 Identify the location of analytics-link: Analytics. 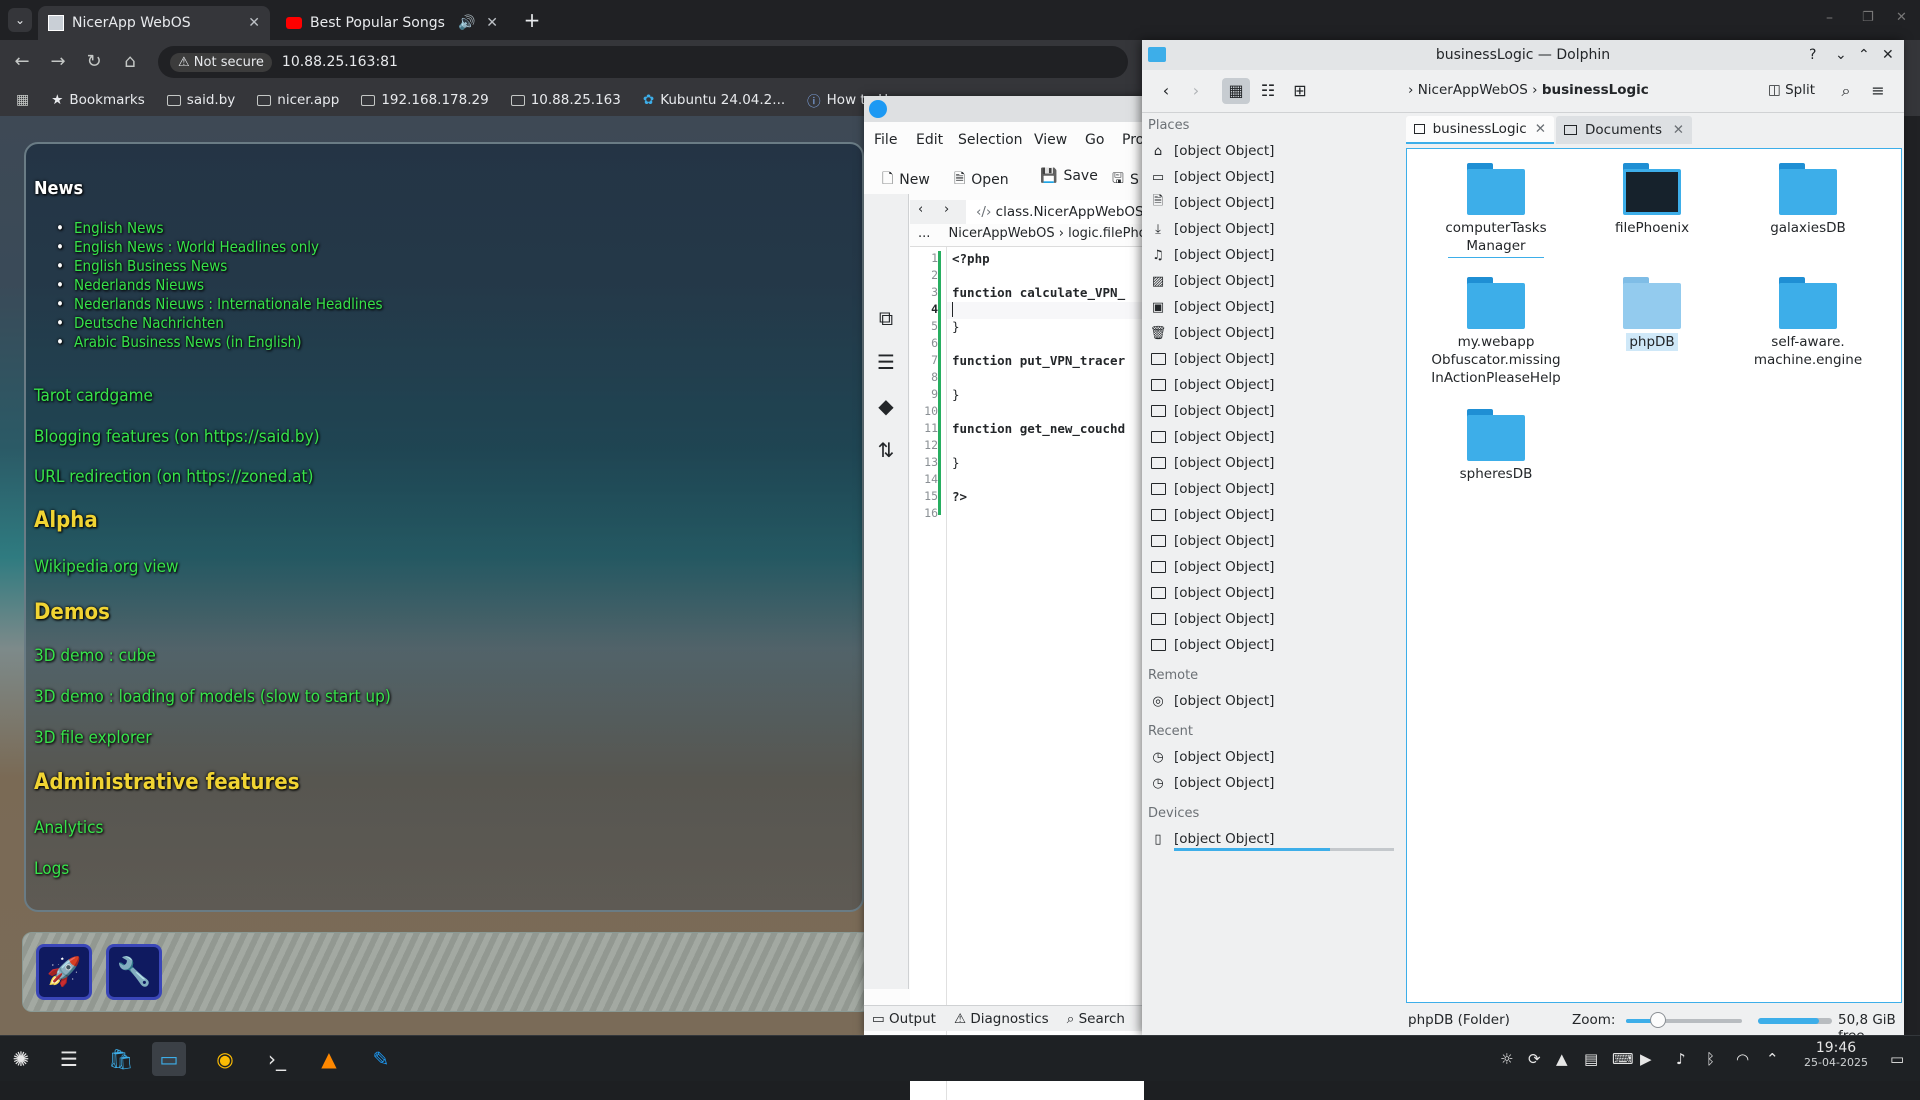
(68, 828).